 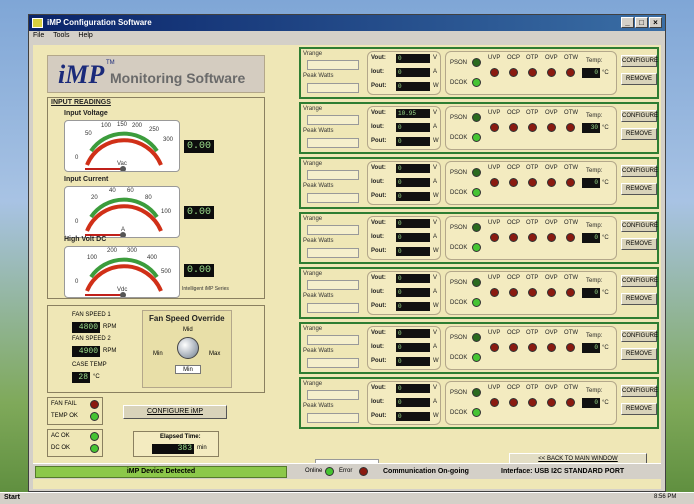 What do you see at coordinates (122, 164) in the screenshot?
I see `unit-label: Vac` at bounding box center [122, 164].